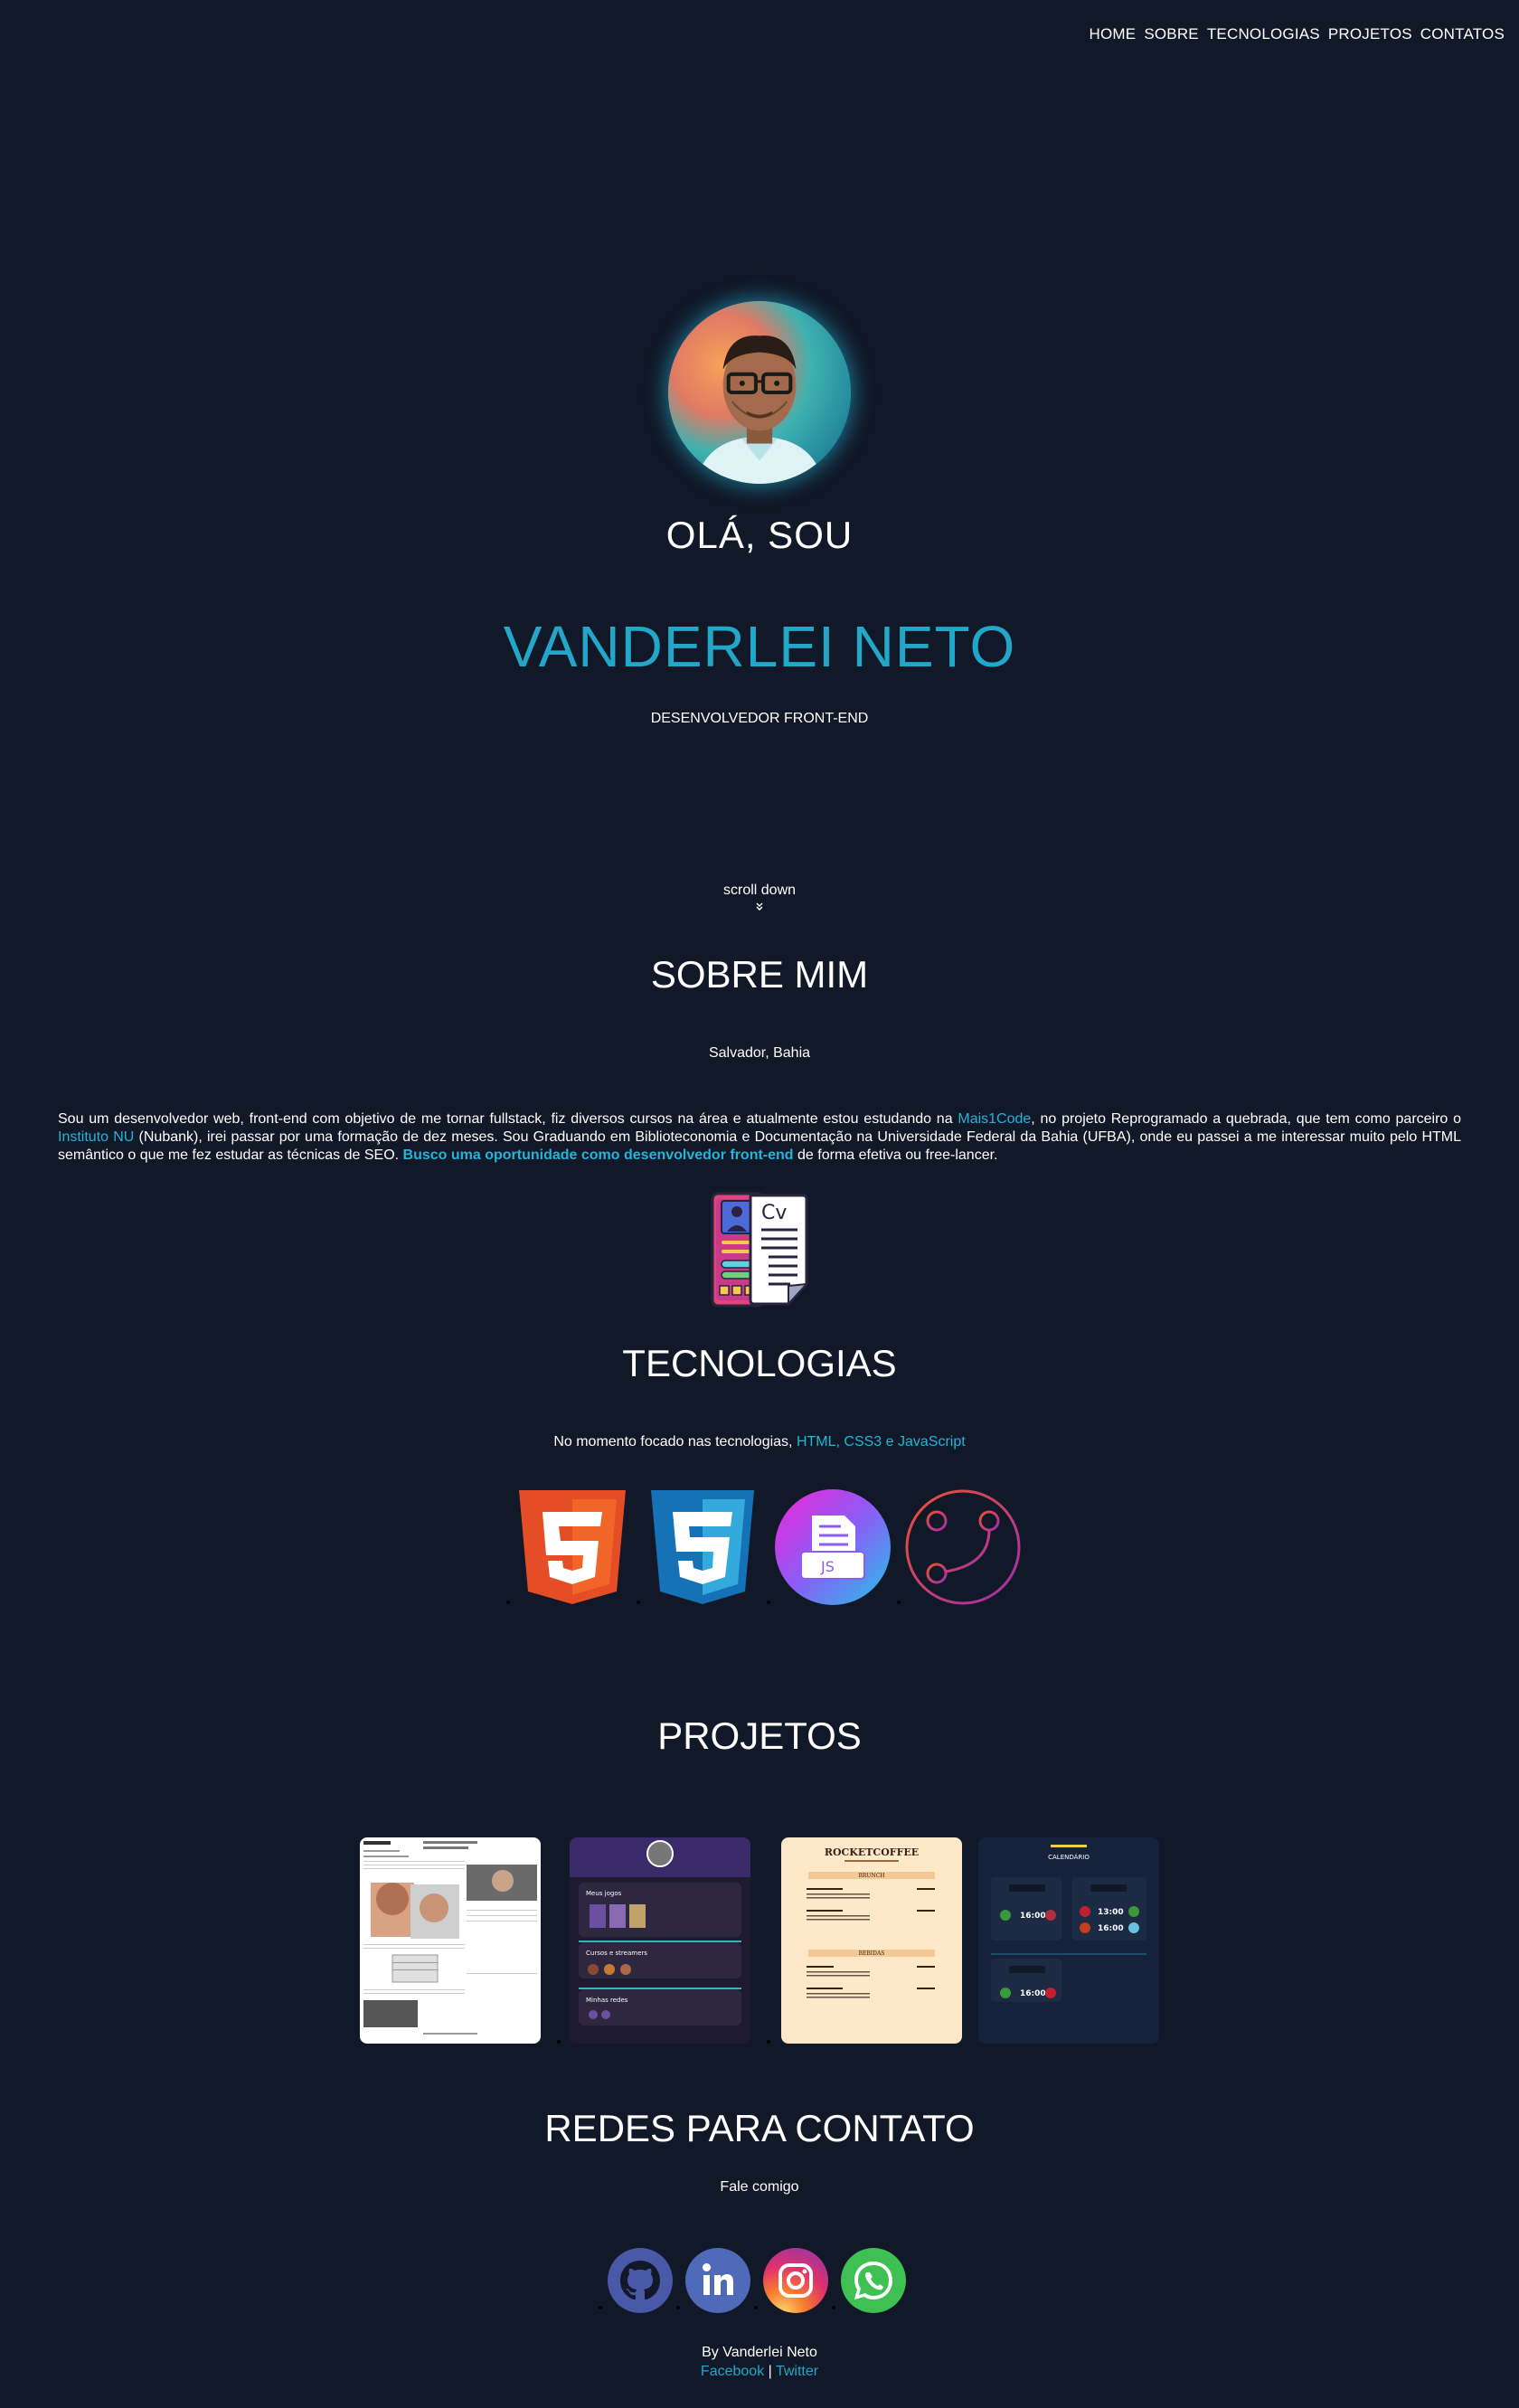 The width and height of the screenshot is (1519, 2408). Describe the element at coordinates (872, 1953) in the screenshot. I see `project-3-section-2: BEBIDAS` at that location.